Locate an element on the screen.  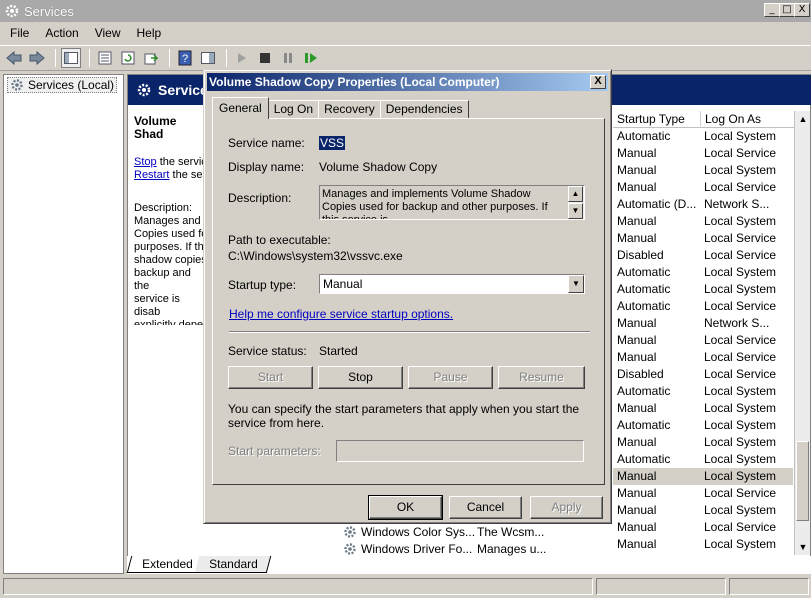
back-button is located at coordinates (14, 58).